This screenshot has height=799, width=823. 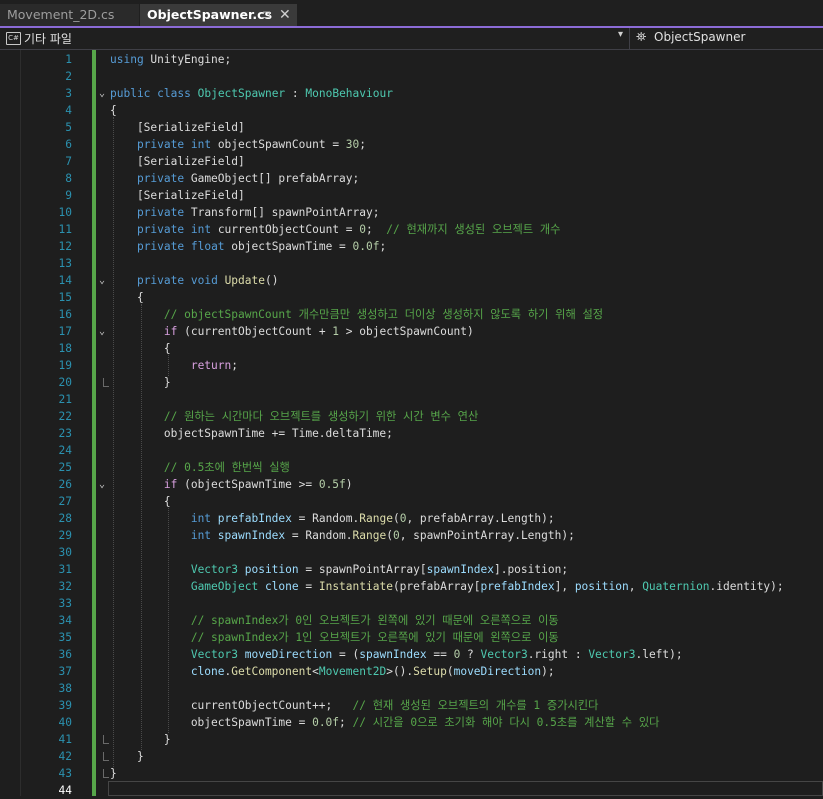 I want to click on code-line: 8 private GameObject[] prefabArray;, so click(x=411, y=178).